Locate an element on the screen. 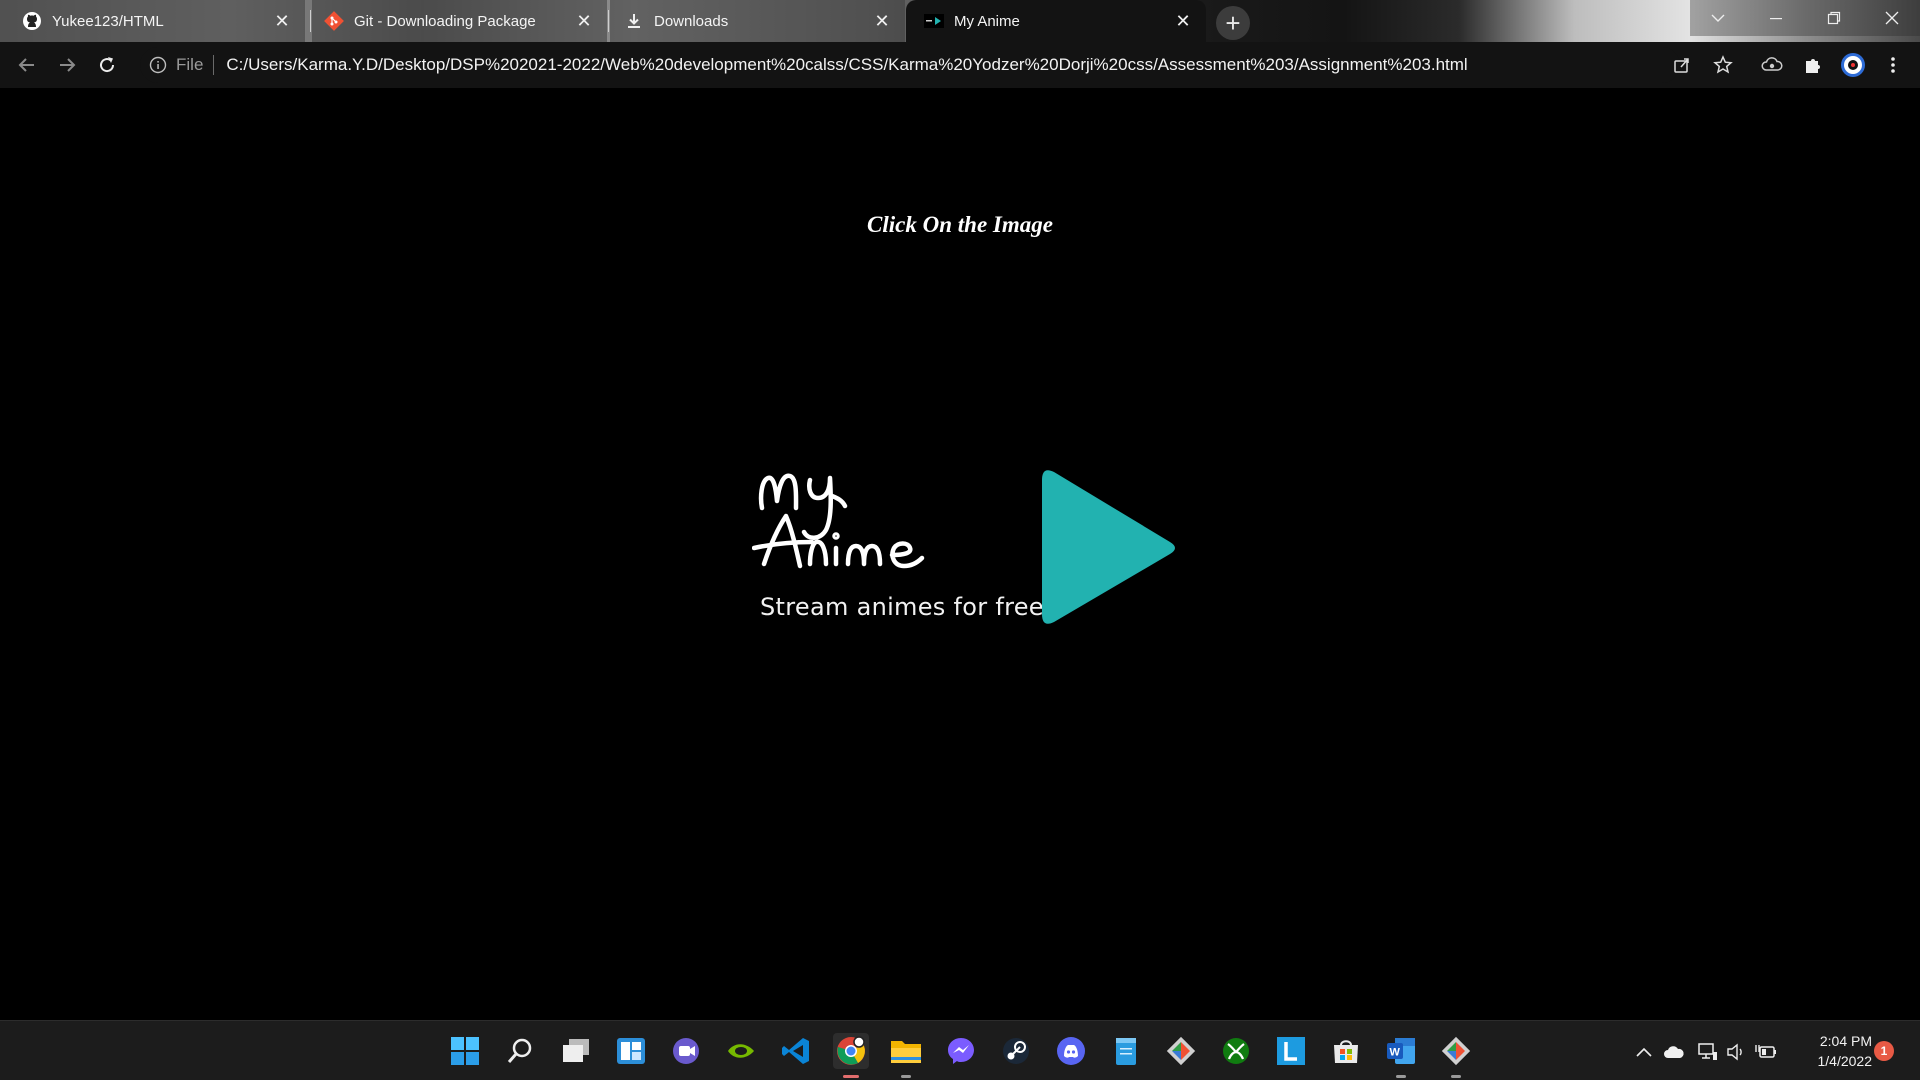 This screenshot has width=1920, height=1080. teams-chat-icon is located at coordinates (686, 1051).